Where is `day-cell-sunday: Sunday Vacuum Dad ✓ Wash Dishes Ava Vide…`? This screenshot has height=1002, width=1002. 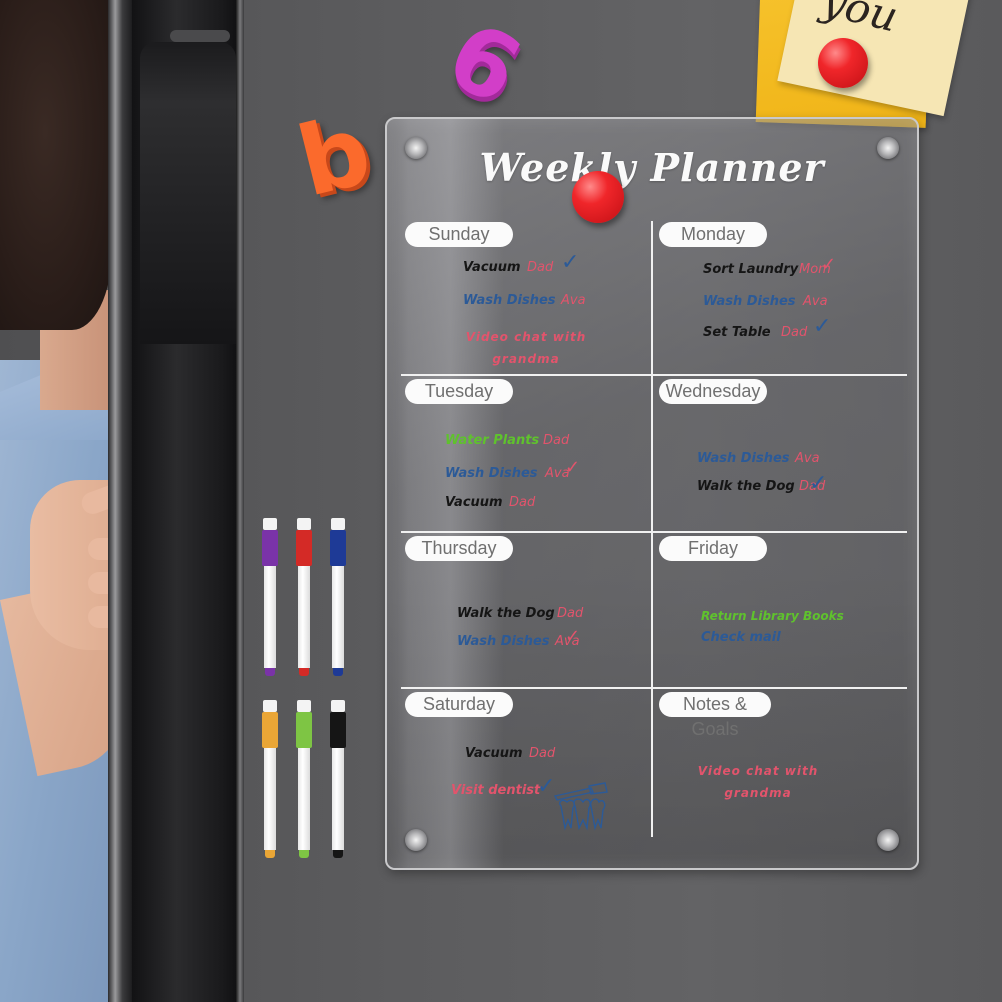 day-cell-sunday: Sunday Vacuum Dad ✓ Wash Dishes Ava Vide… is located at coordinates (528, 296).